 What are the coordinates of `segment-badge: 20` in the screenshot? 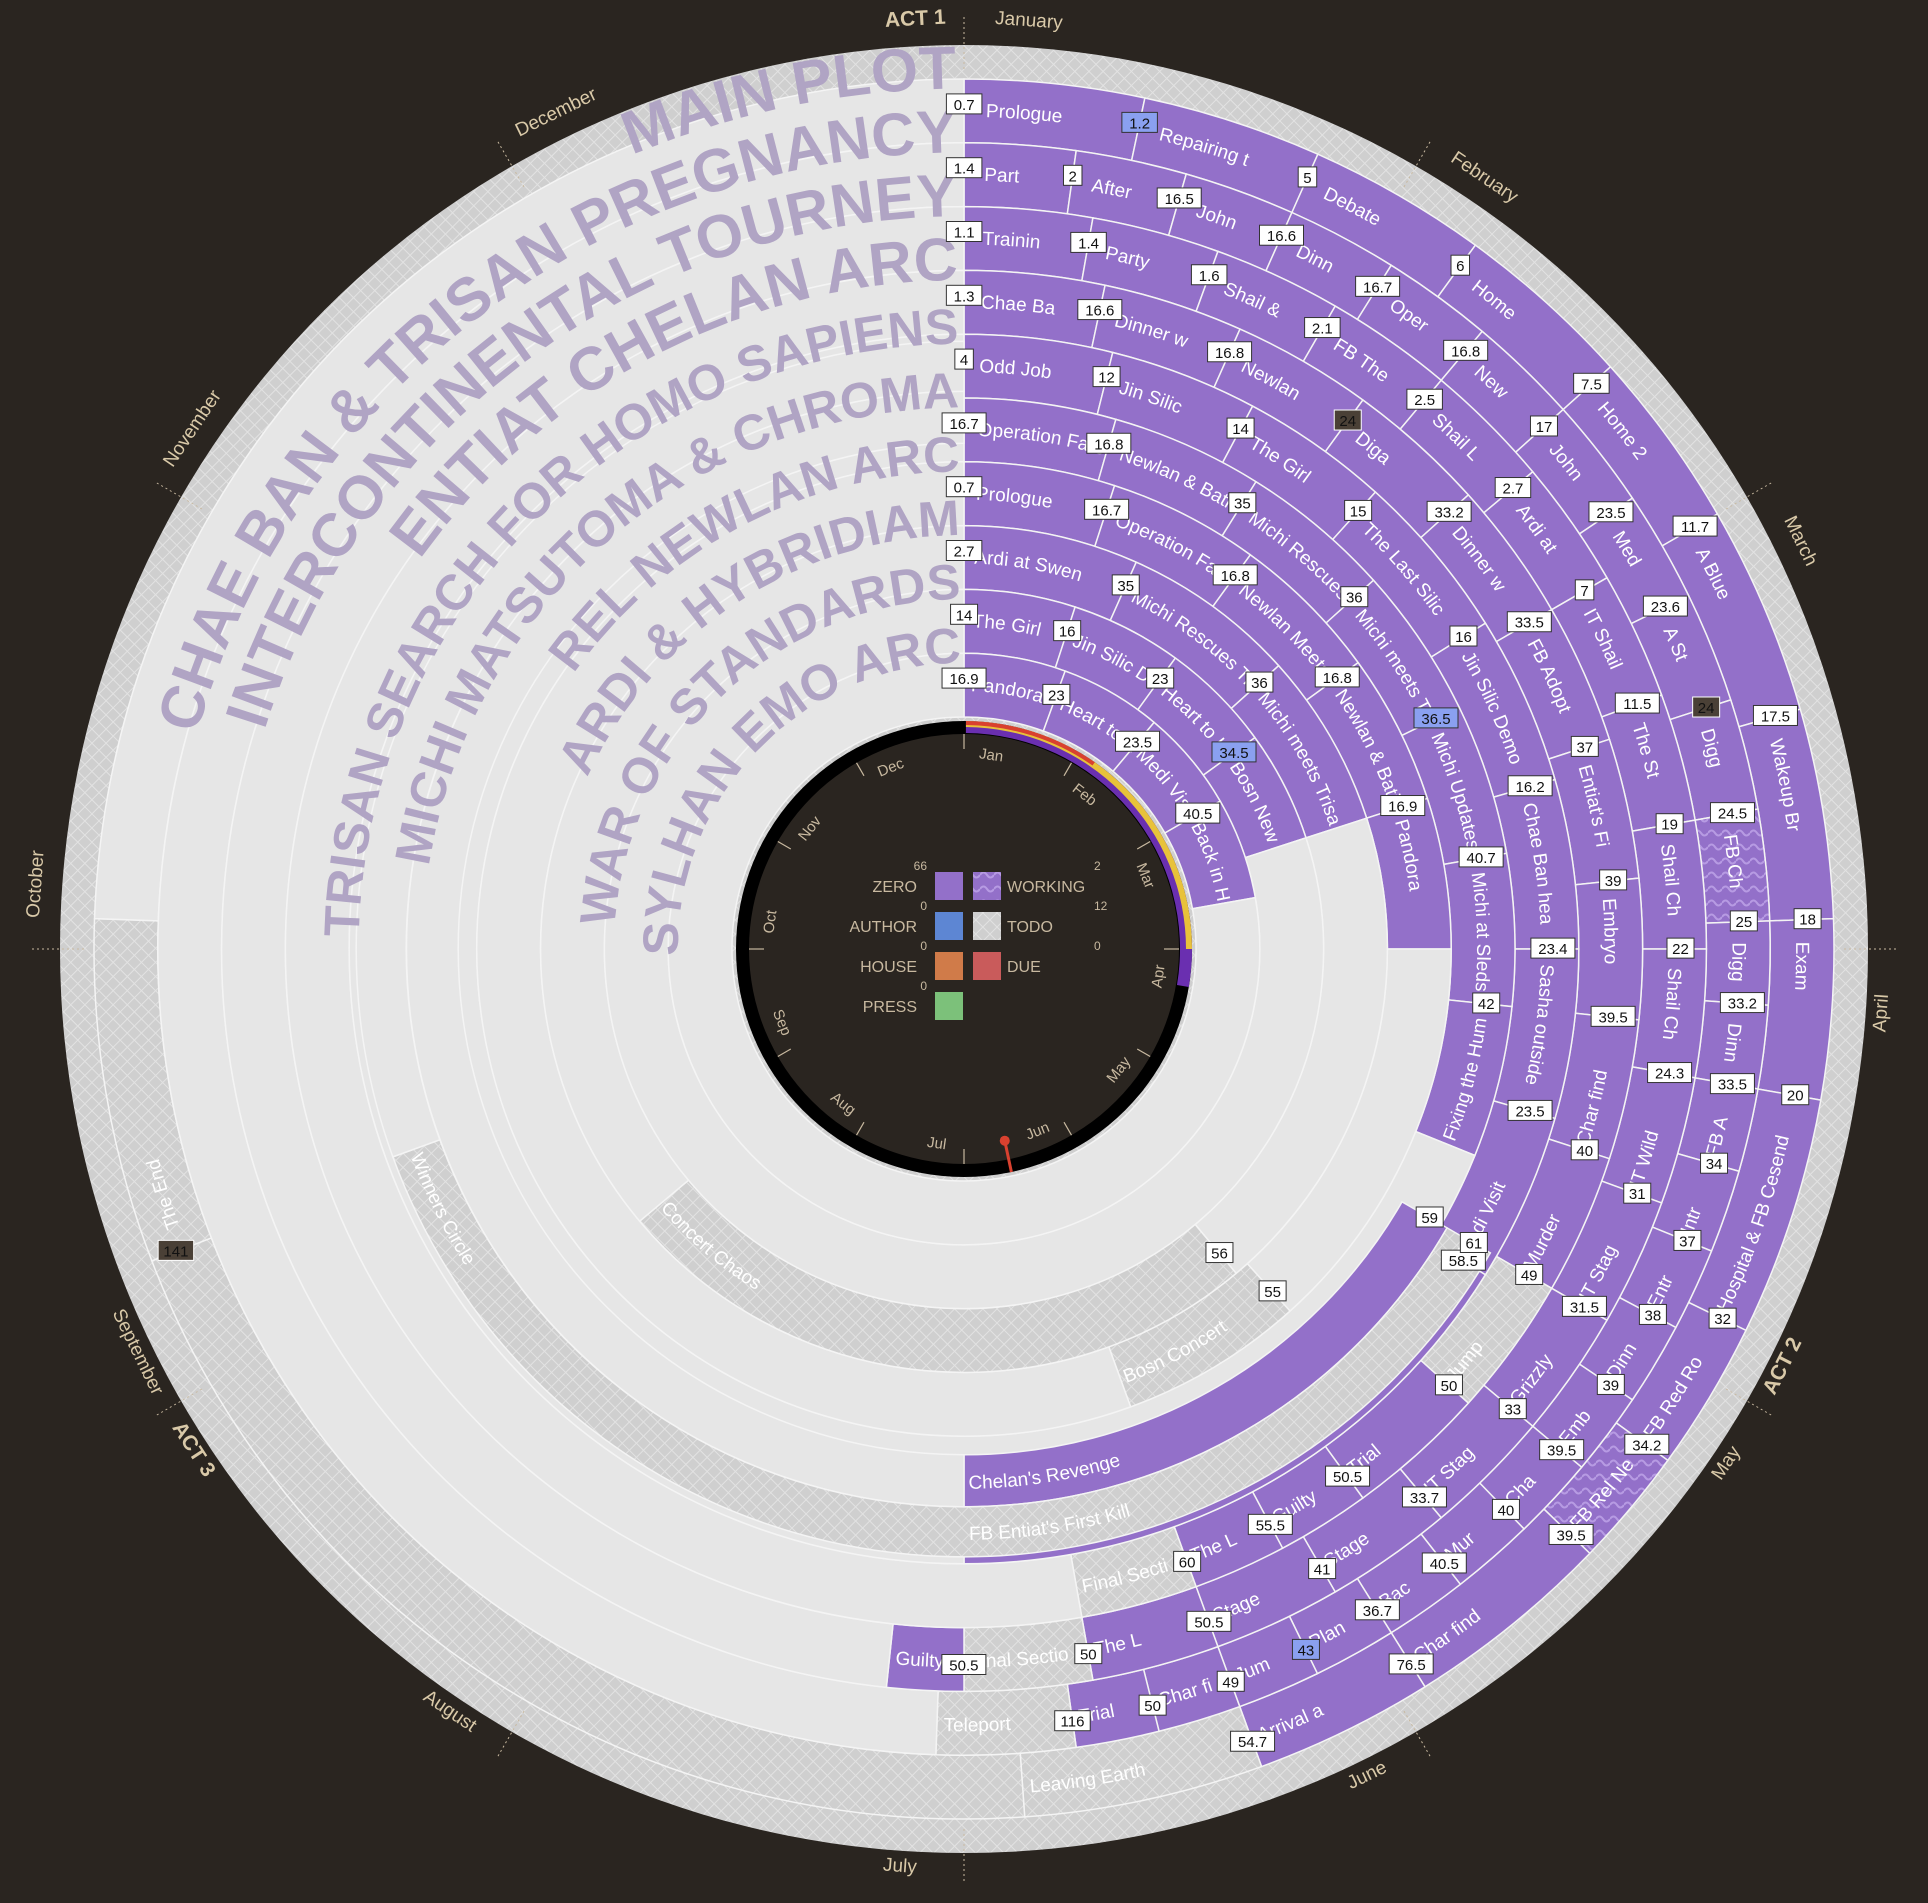 It's located at (1795, 1095).